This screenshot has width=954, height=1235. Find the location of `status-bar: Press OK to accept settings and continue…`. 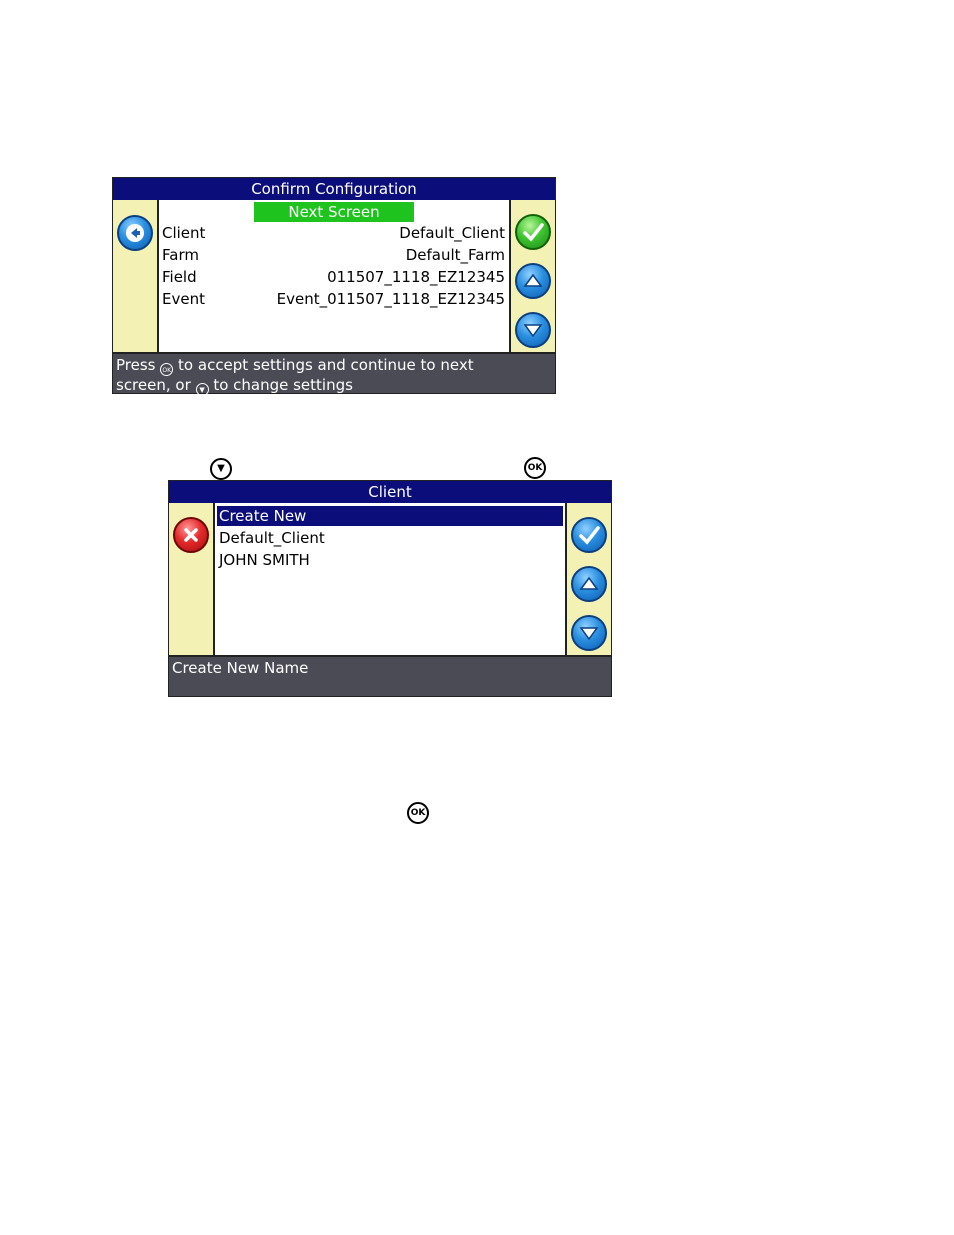

status-bar: Press OK to accept settings and continue… is located at coordinates (334, 374).